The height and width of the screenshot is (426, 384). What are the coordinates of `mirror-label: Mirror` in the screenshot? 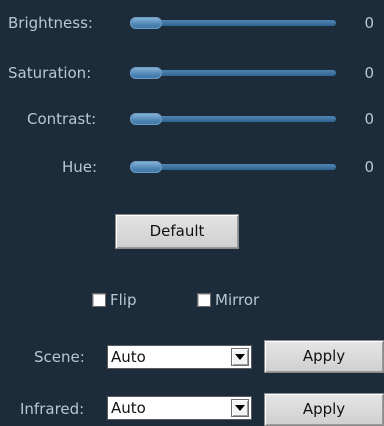 It's located at (237, 300).